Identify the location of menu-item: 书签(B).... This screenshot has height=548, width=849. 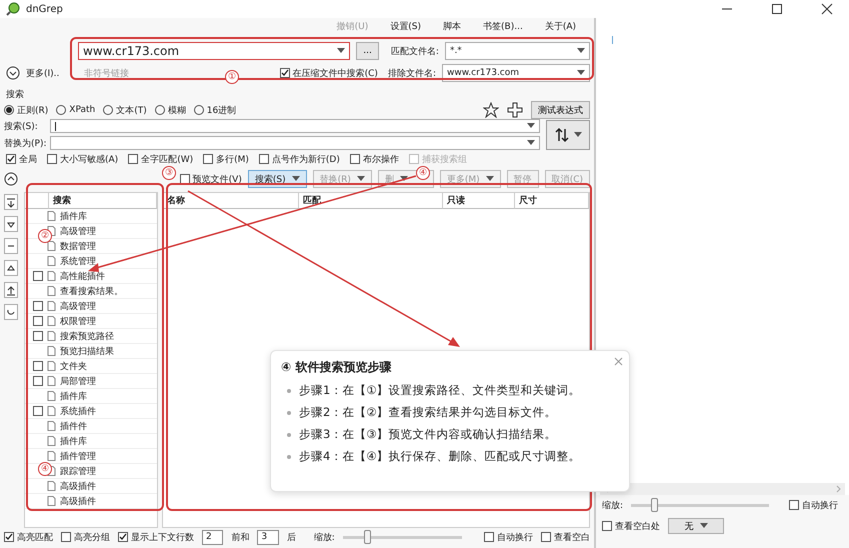
(503, 26).